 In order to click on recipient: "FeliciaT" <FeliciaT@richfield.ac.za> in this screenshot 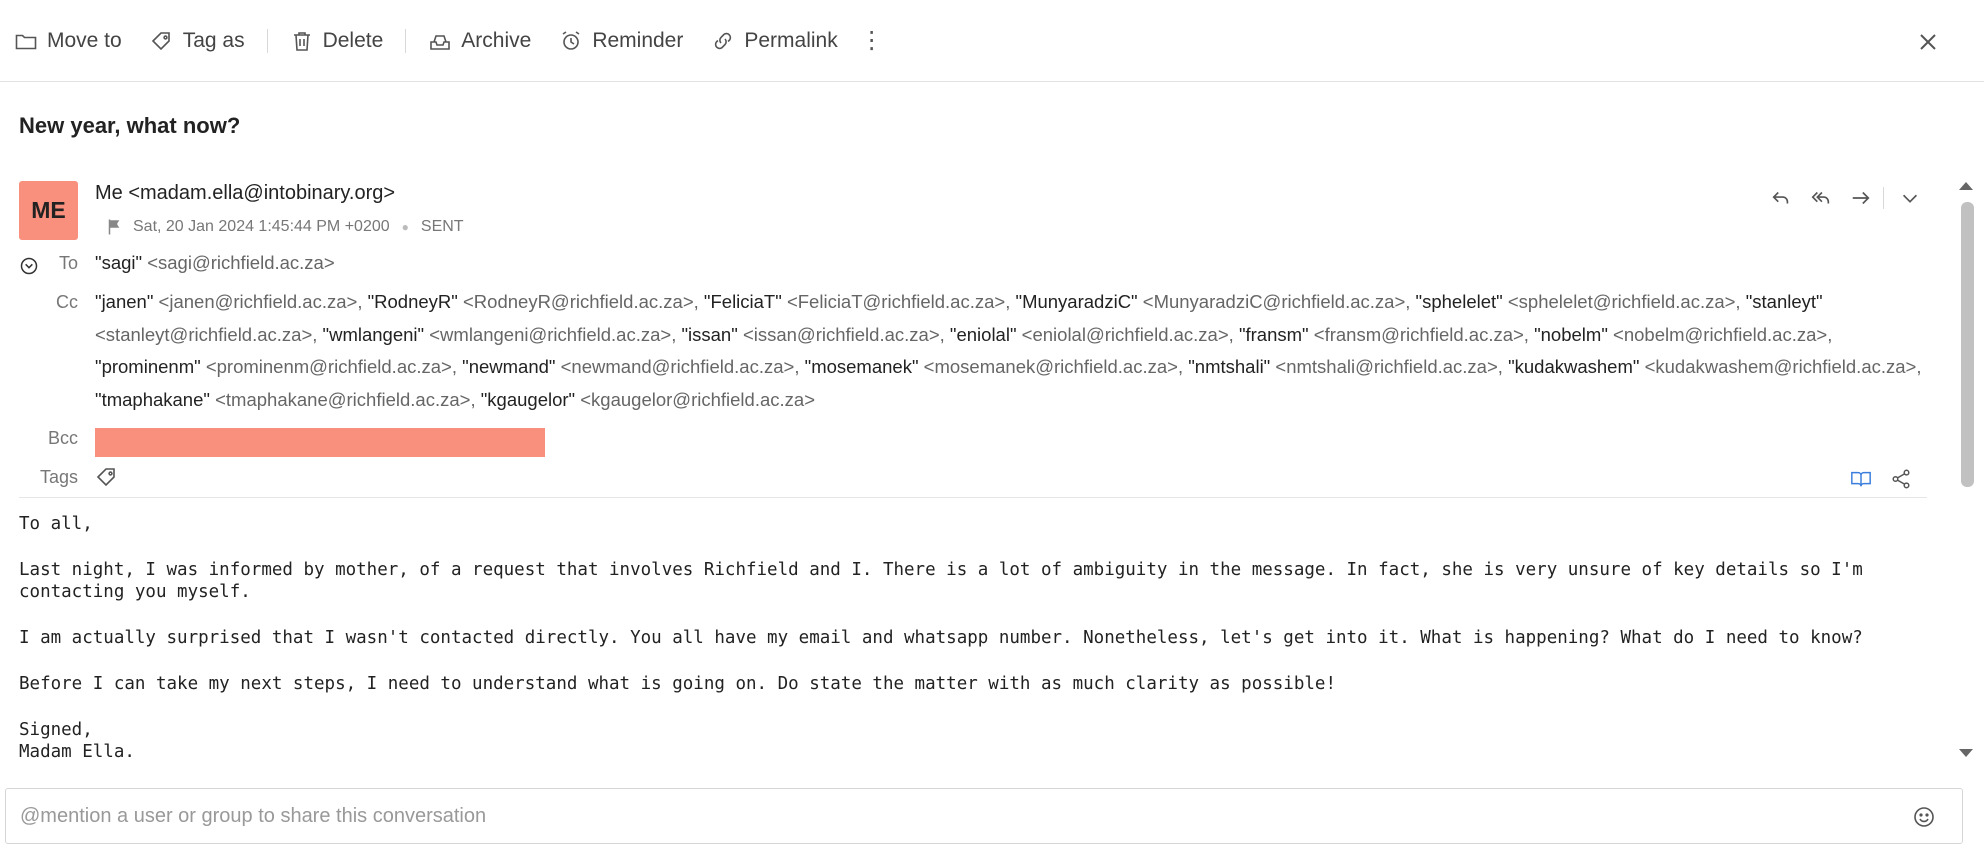, I will do `click(854, 301)`.